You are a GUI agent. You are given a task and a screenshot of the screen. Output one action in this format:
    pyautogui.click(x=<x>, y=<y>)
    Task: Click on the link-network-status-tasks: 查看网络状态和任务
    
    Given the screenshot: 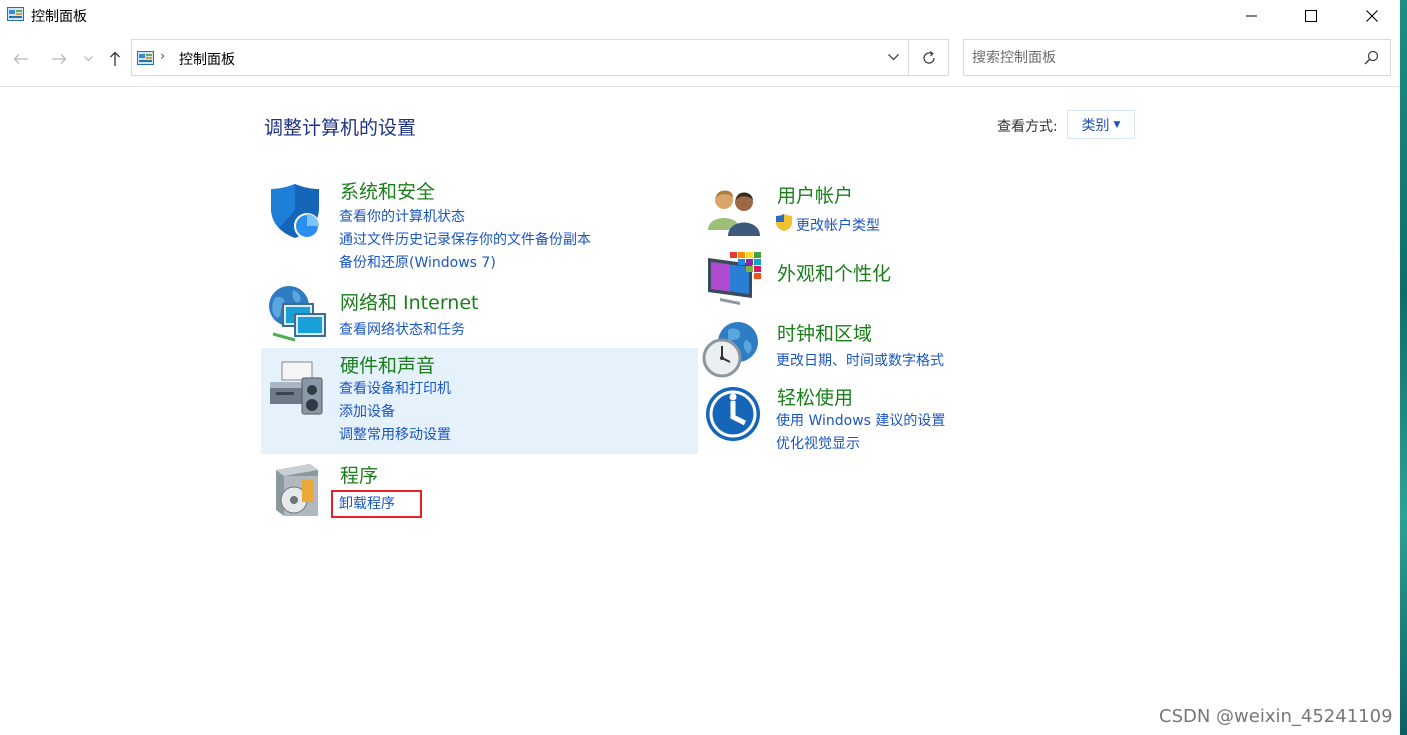 What is the action you would take?
    pyautogui.click(x=402, y=329)
    